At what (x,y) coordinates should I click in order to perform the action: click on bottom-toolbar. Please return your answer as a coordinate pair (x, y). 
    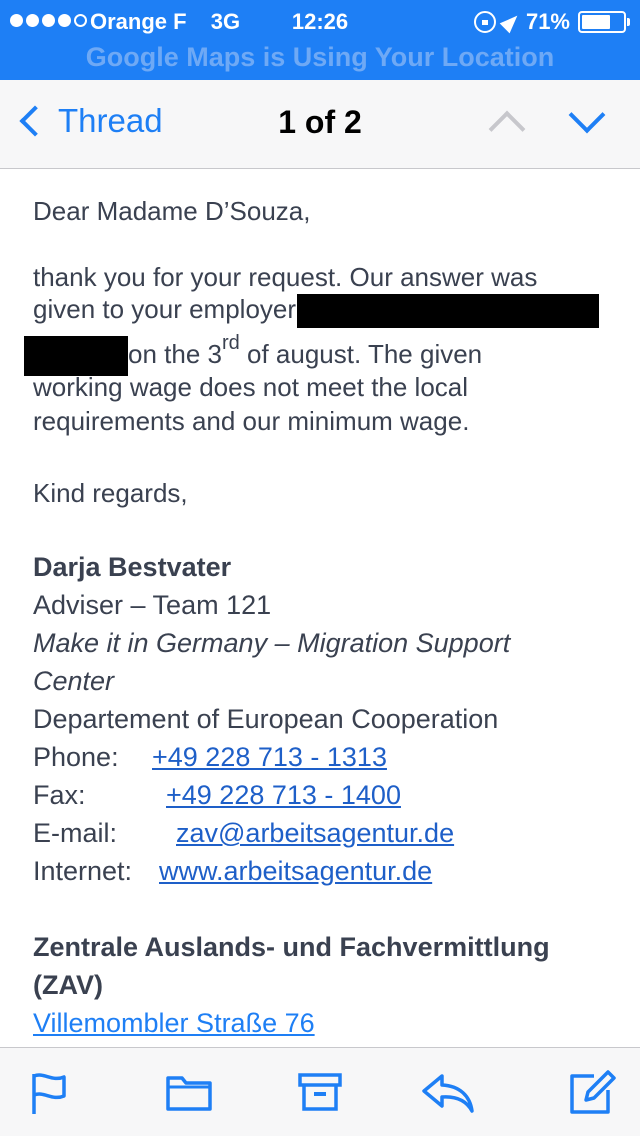
    Looking at the image, I should click on (320, 1091).